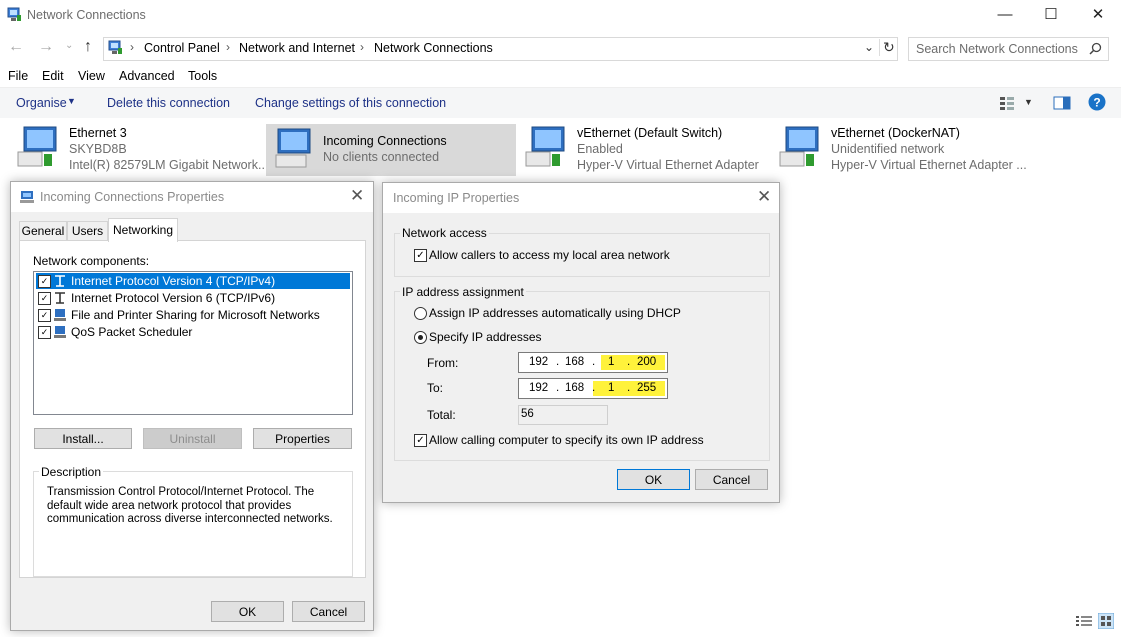 Image resolution: width=1121 pixels, height=637 pixels. What do you see at coordinates (381, 157) in the screenshot?
I see `connection-status: No clients connected` at bounding box center [381, 157].